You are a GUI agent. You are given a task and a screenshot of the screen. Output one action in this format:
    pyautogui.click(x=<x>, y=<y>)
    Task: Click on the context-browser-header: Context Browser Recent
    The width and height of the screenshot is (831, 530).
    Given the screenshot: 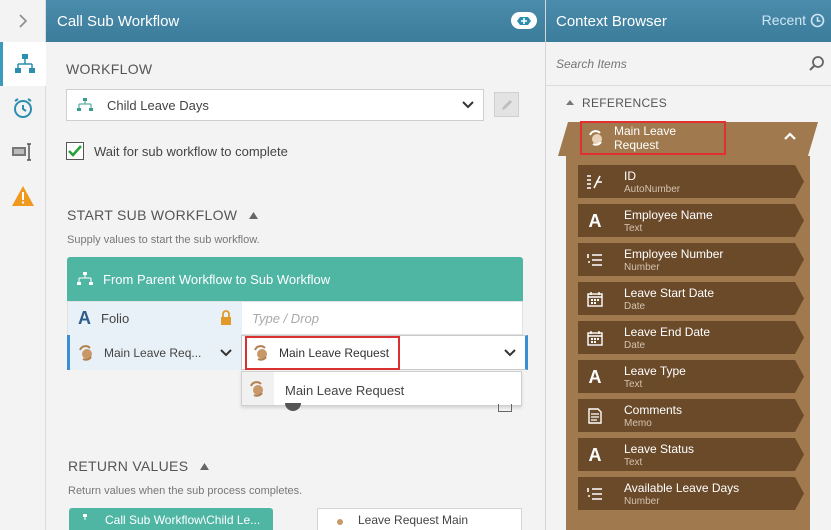 What is the action you would take?
    pyautogui.click(x=688, y=21)
    